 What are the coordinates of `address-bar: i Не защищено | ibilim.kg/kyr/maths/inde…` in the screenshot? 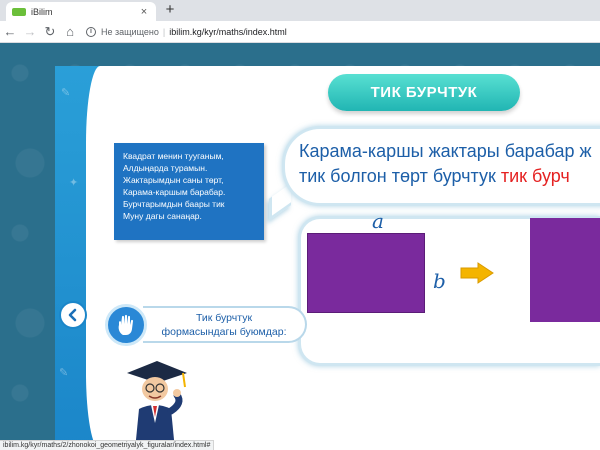 It's located at (343, 32).